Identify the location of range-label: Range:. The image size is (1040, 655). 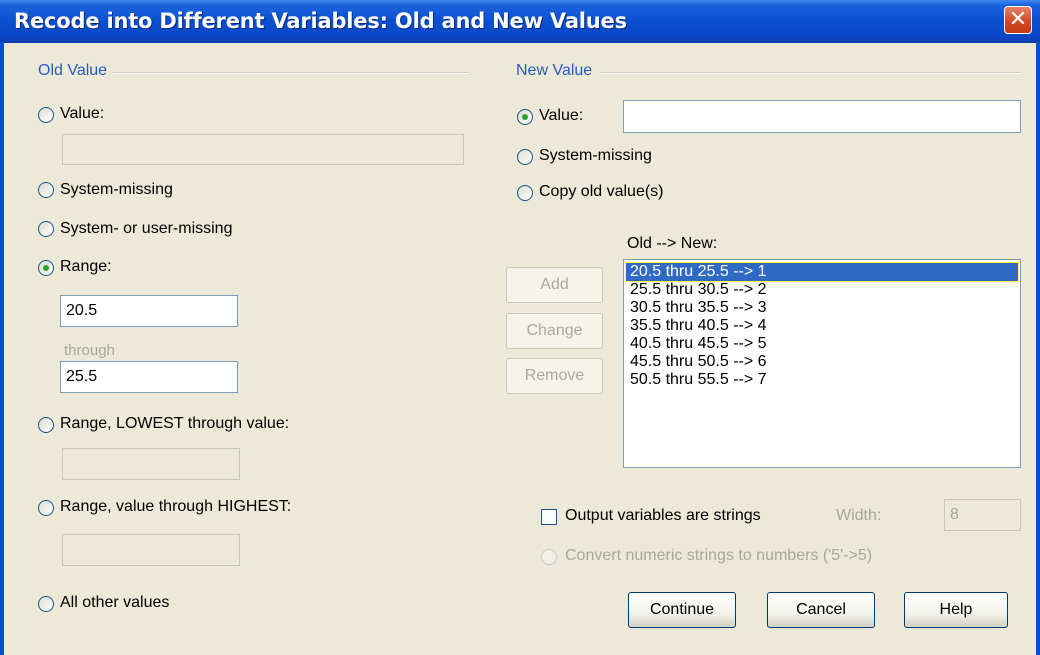
(86, 266).